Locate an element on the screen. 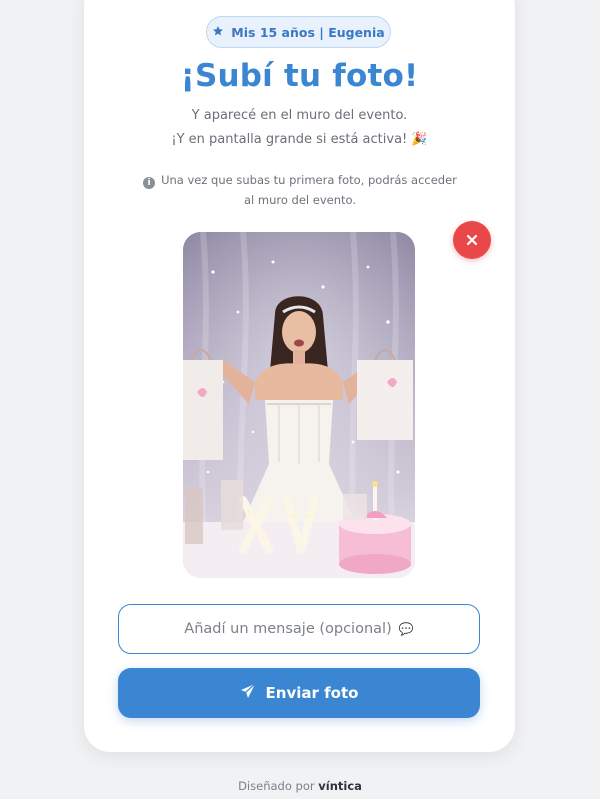 The image size is (600, 799). party-emoji: 🎉 is located at coordinates (419, 139).